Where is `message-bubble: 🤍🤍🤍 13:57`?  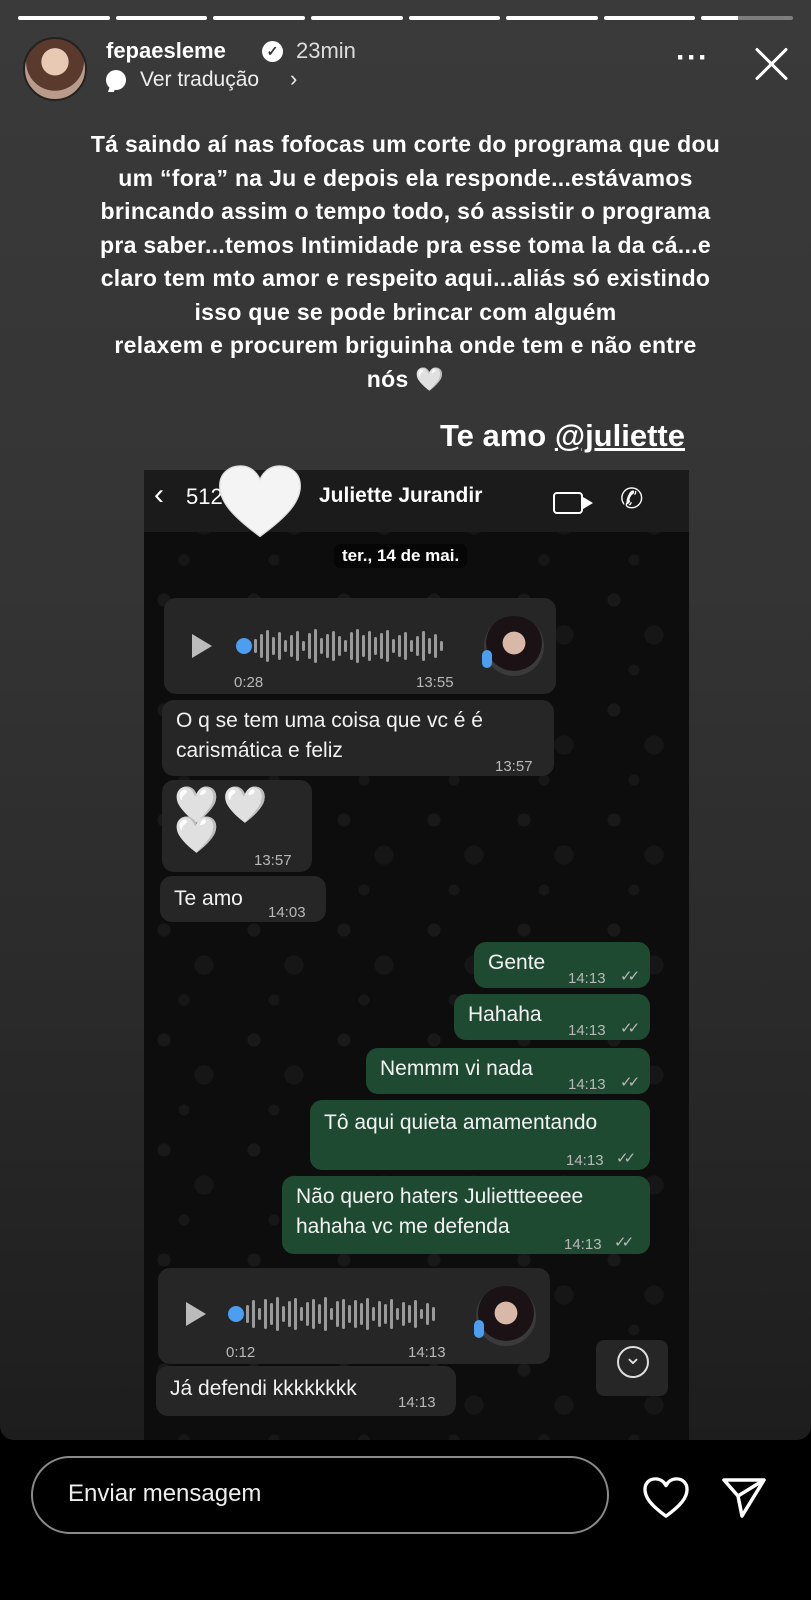 message-bubble: 🤍🤍🤍 13:57 is located at coordinates (237, 826).